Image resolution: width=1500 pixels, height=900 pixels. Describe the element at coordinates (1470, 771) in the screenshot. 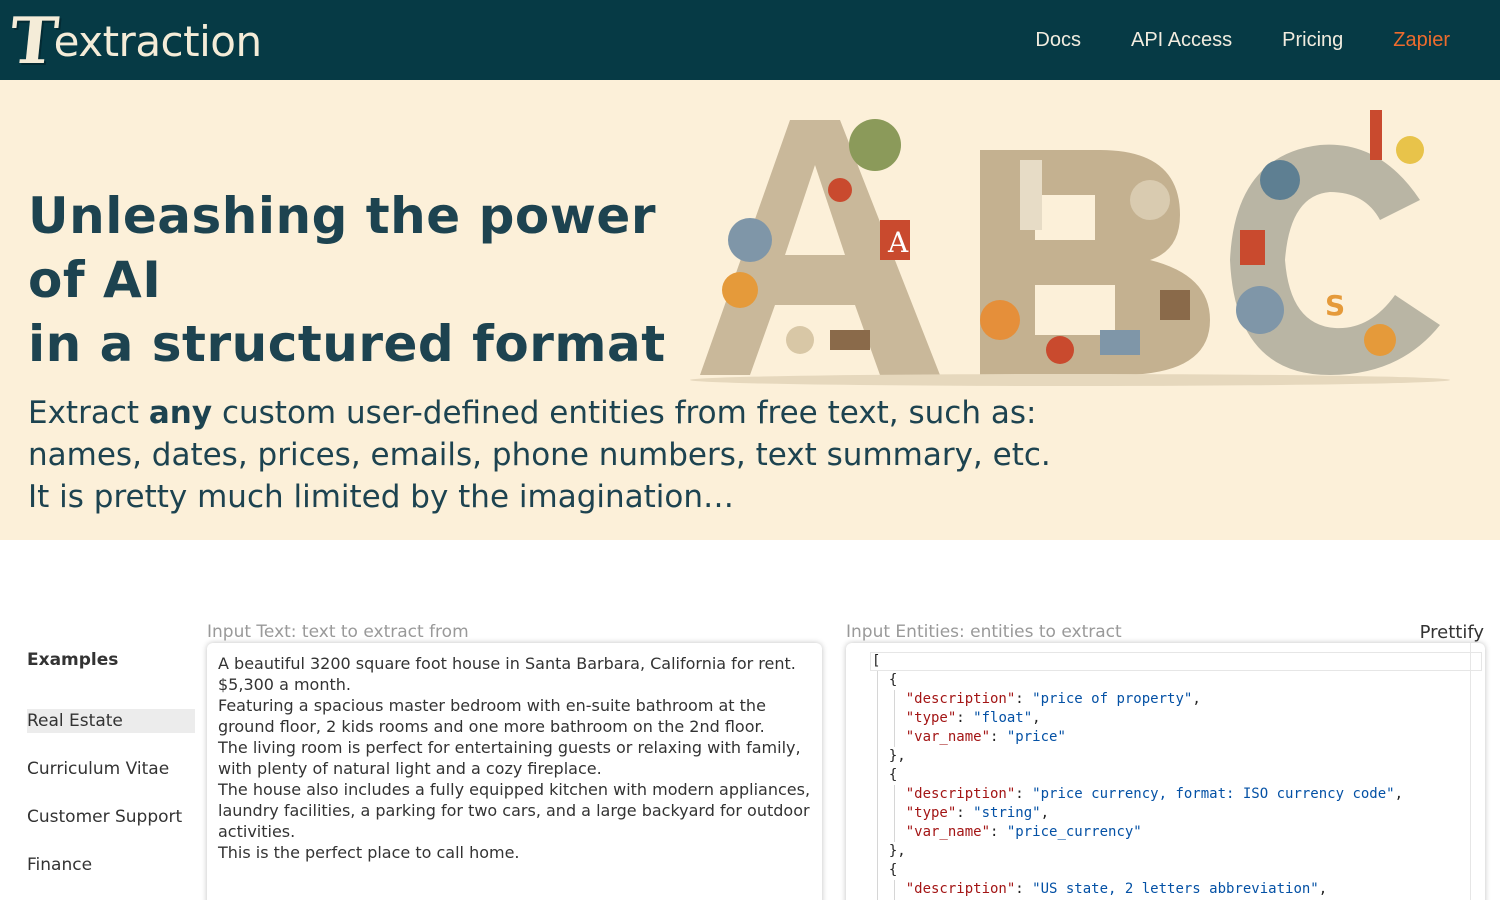

I see `editor-ruler` at that location.